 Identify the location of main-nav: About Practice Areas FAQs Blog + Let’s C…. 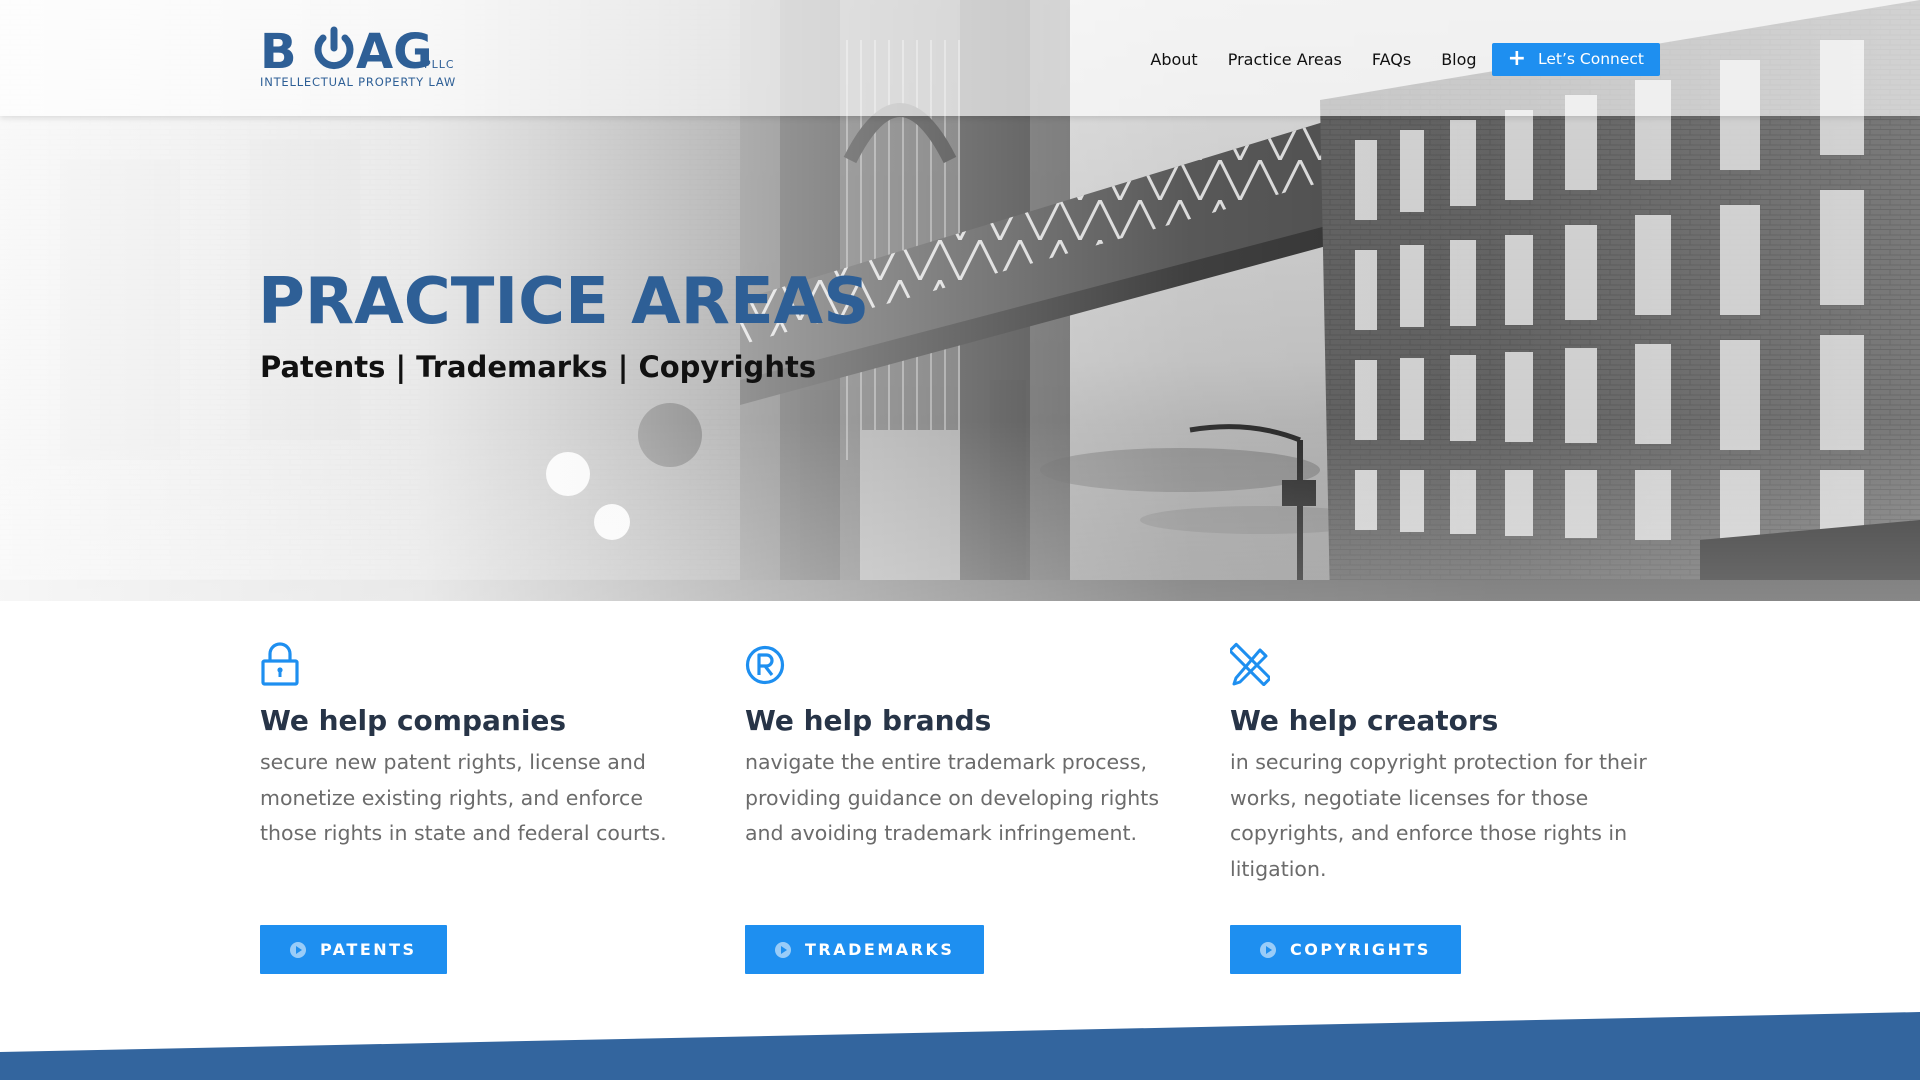
(1405, 59).